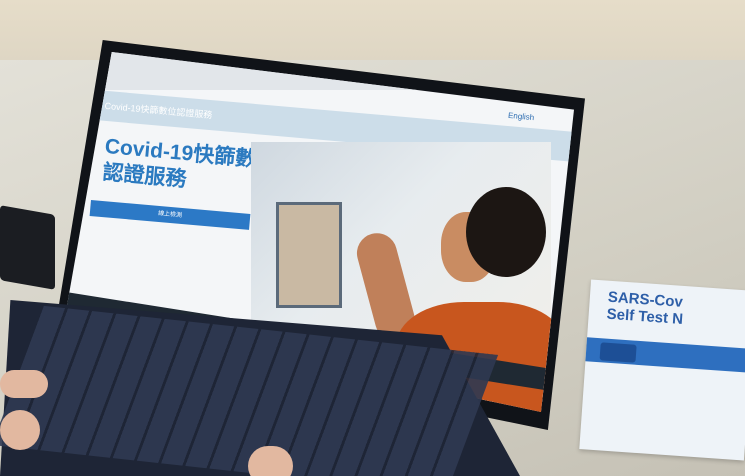  I want to click on language-link: English, so click(521, 116).